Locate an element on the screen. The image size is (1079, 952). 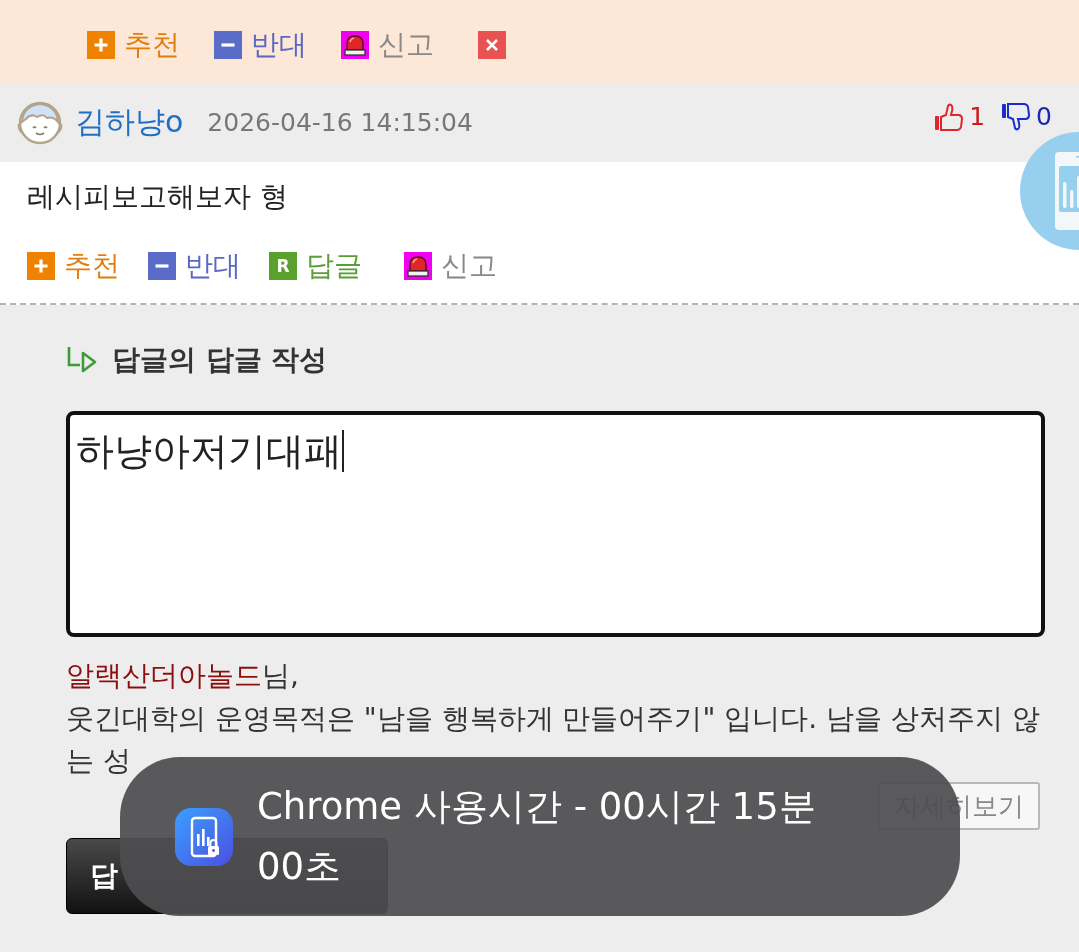
thumbs-up-icon is located at coordinates (949, 116).